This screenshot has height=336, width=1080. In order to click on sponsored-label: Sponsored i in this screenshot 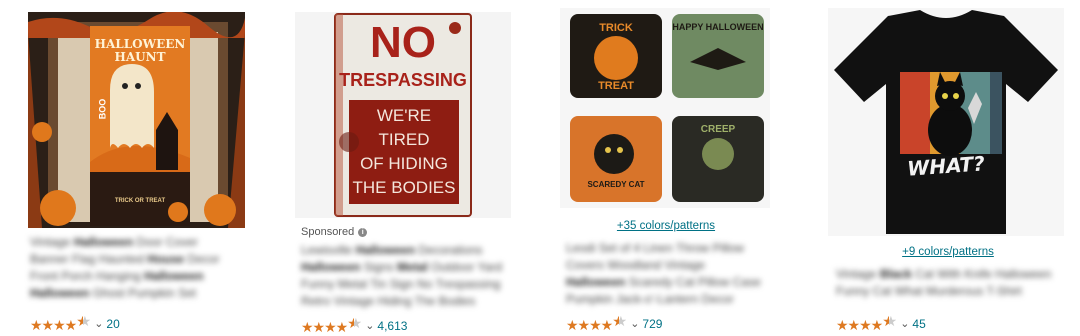, I will do `click(334, 232)`.